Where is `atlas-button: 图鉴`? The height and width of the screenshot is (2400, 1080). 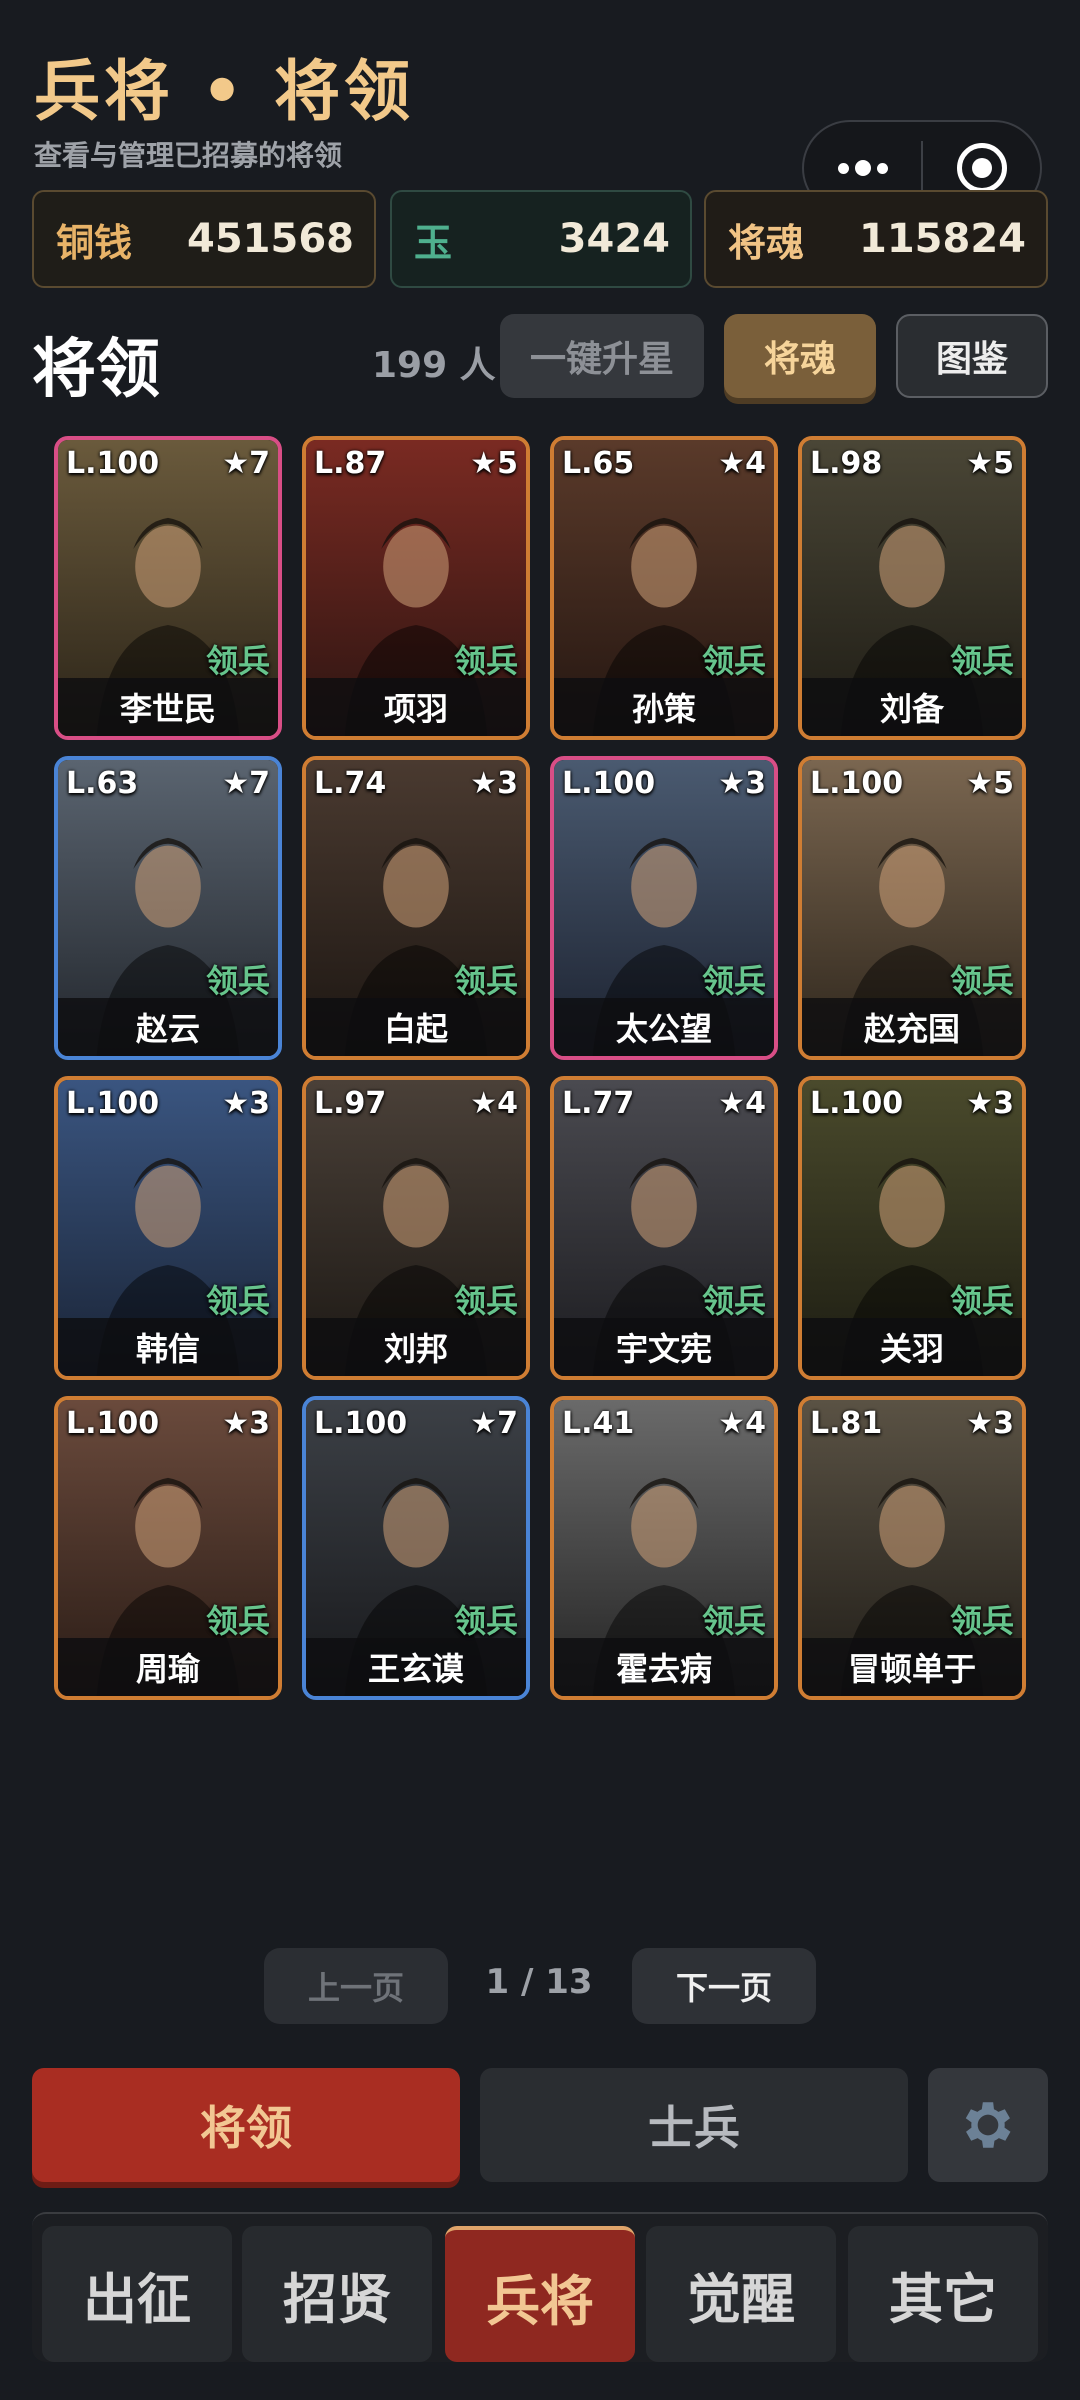
atlas-button: 图鉴 is located at coordinates (972, 356).